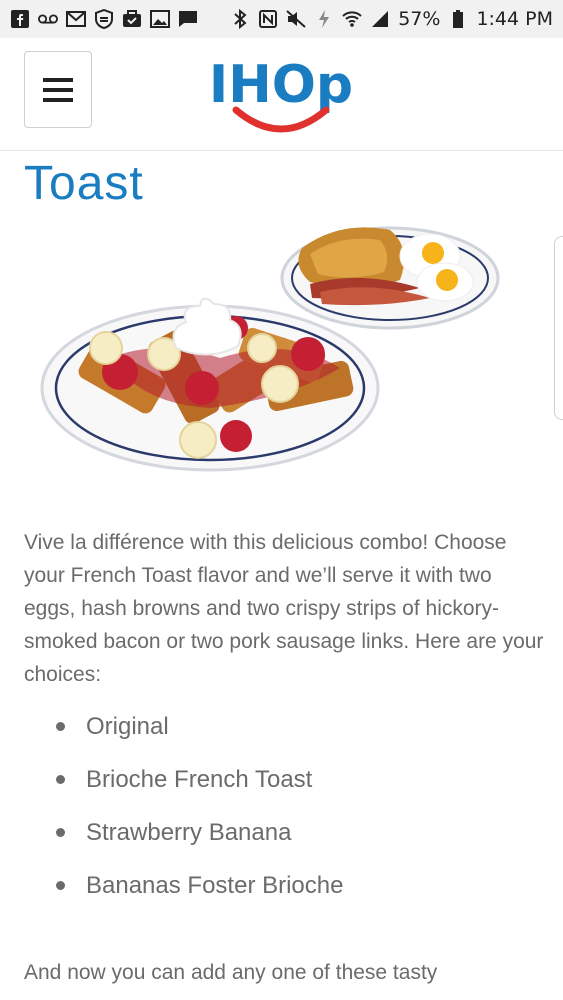  Describe the element at coordinates (84, 183) in the screenshot. I see `page-title: Toast` at that location.